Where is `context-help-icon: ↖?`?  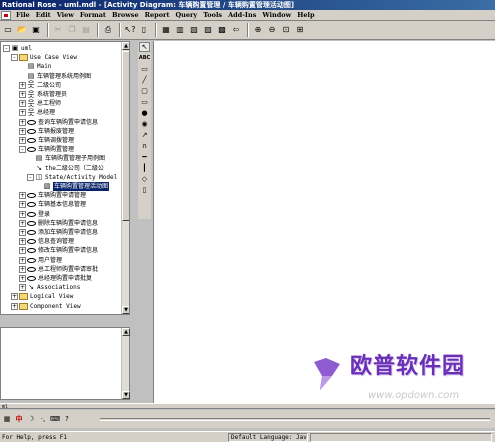 context-help-icon: ↖? is located at coordinates (130, 30).